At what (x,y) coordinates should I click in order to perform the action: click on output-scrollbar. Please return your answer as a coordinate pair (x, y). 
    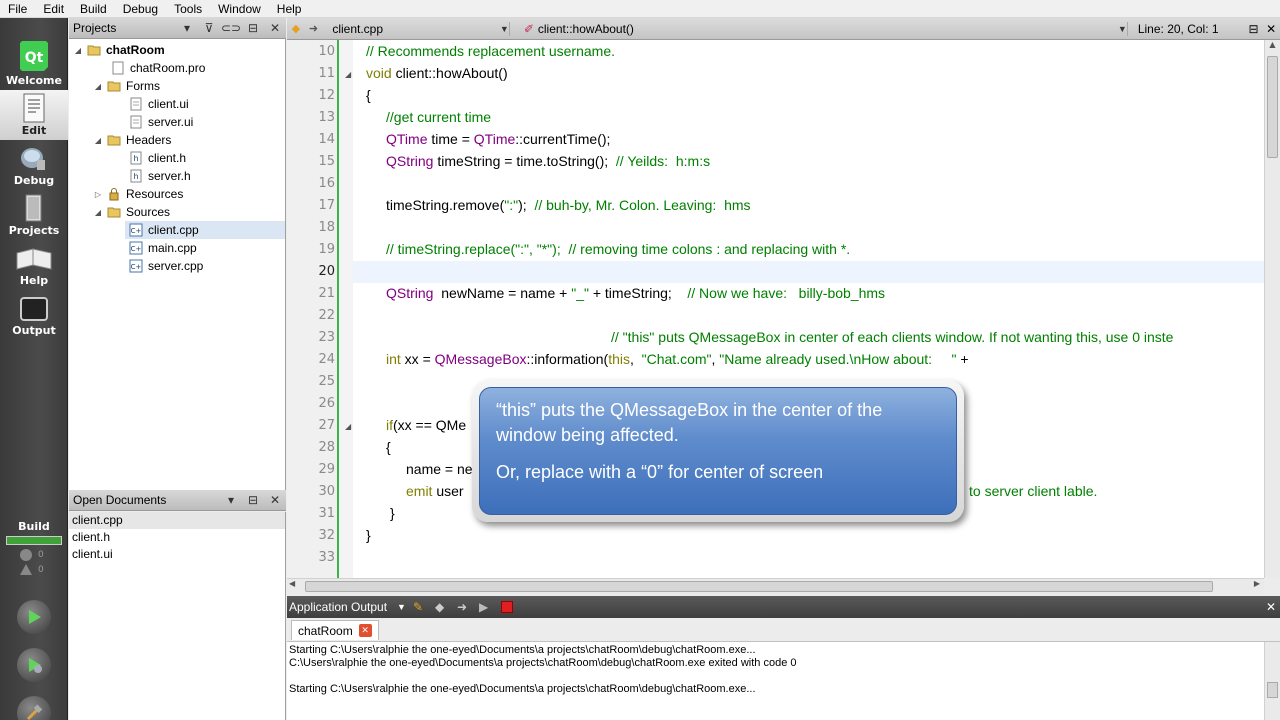
    Looking at the image, I should click on (1272, 681).